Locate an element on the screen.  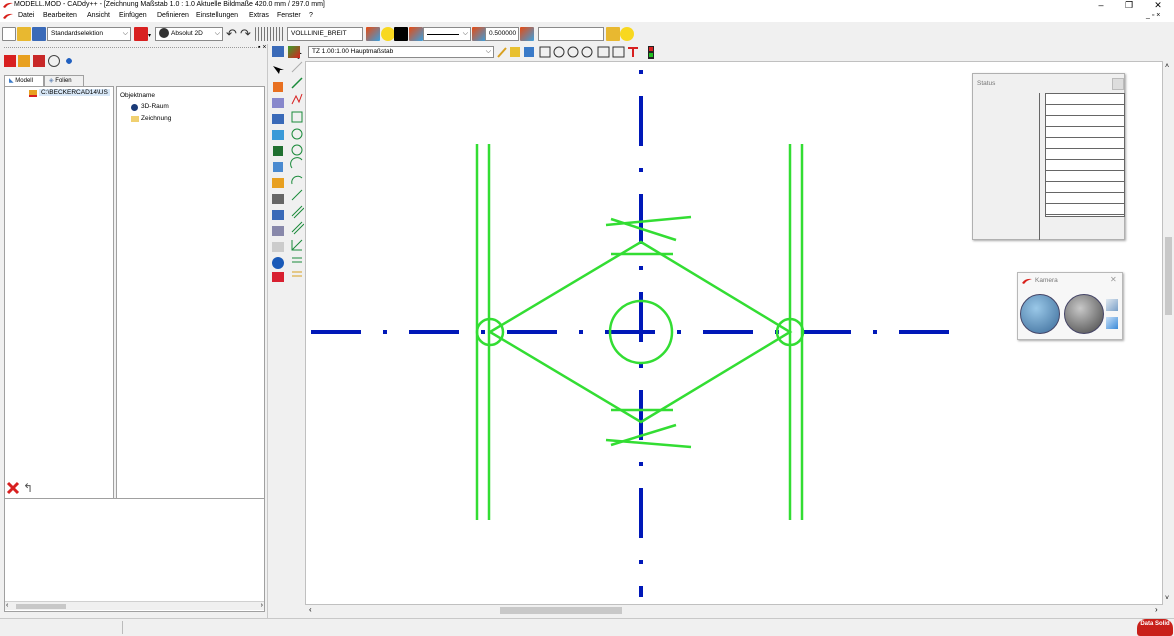
menu-help: ? is located at coordinates (311, 15).